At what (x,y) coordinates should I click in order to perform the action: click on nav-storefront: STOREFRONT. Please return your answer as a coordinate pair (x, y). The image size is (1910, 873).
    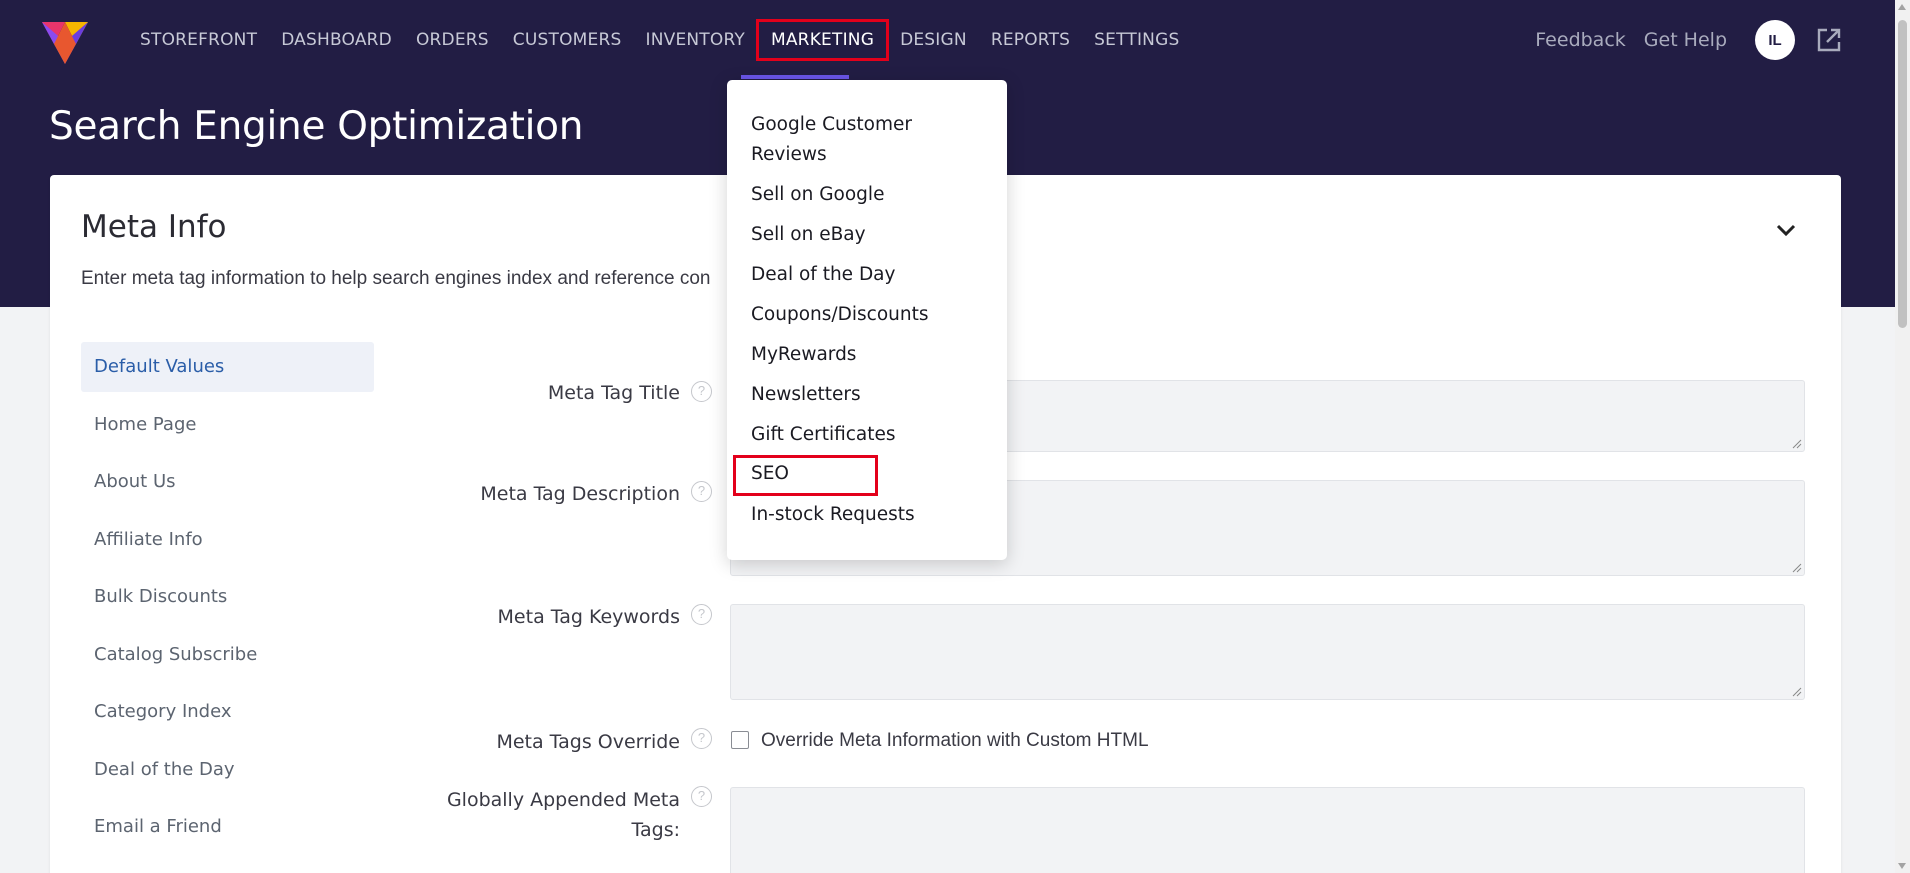
    Looking at the image, I should click on (198, 40).